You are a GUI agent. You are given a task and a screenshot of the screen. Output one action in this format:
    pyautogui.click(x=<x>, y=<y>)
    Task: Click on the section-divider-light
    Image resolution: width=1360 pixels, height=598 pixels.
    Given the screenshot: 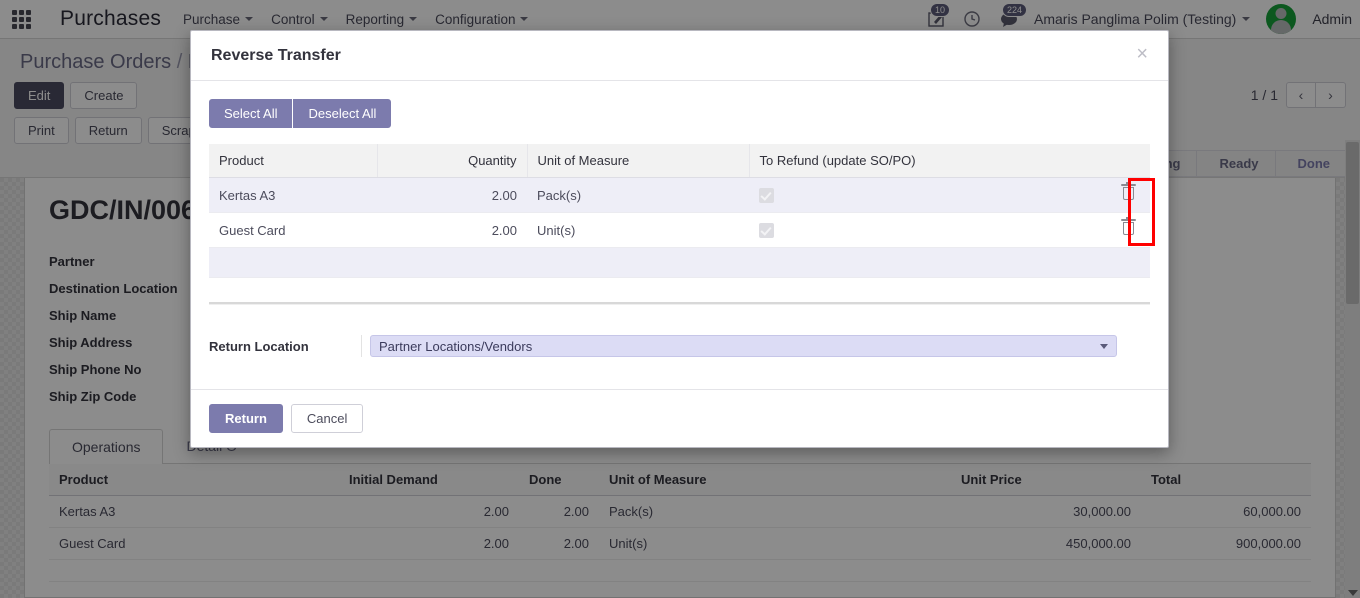 What is the action you would take?
    pyautogui.click(x=679, y=305)
    